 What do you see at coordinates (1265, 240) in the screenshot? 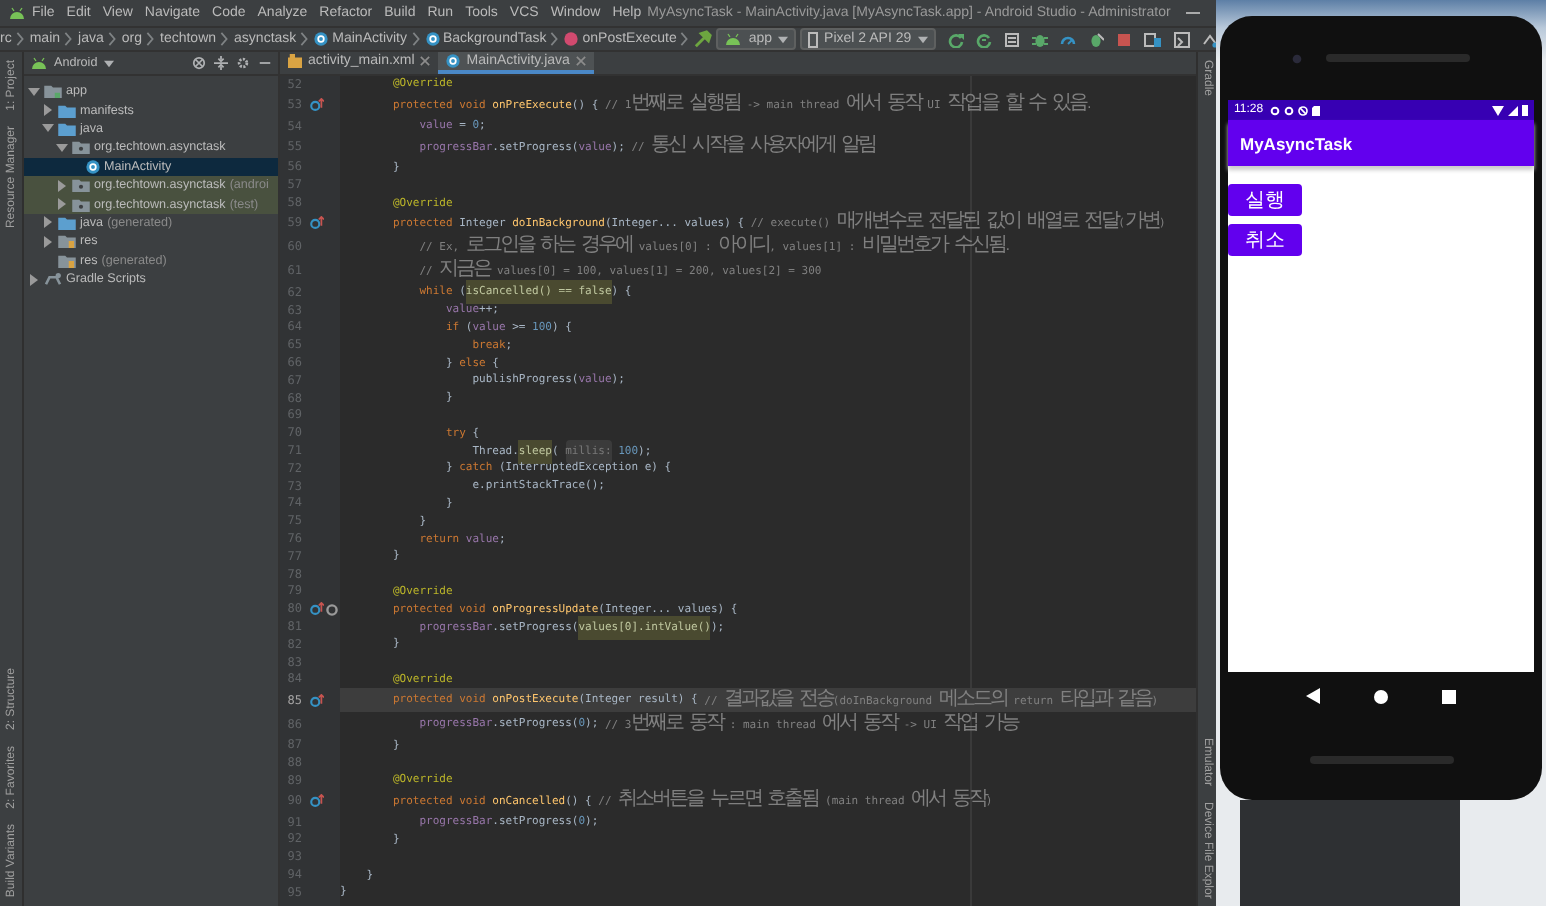
I see `app-button: 취소` at bounding box center [1265, 240].